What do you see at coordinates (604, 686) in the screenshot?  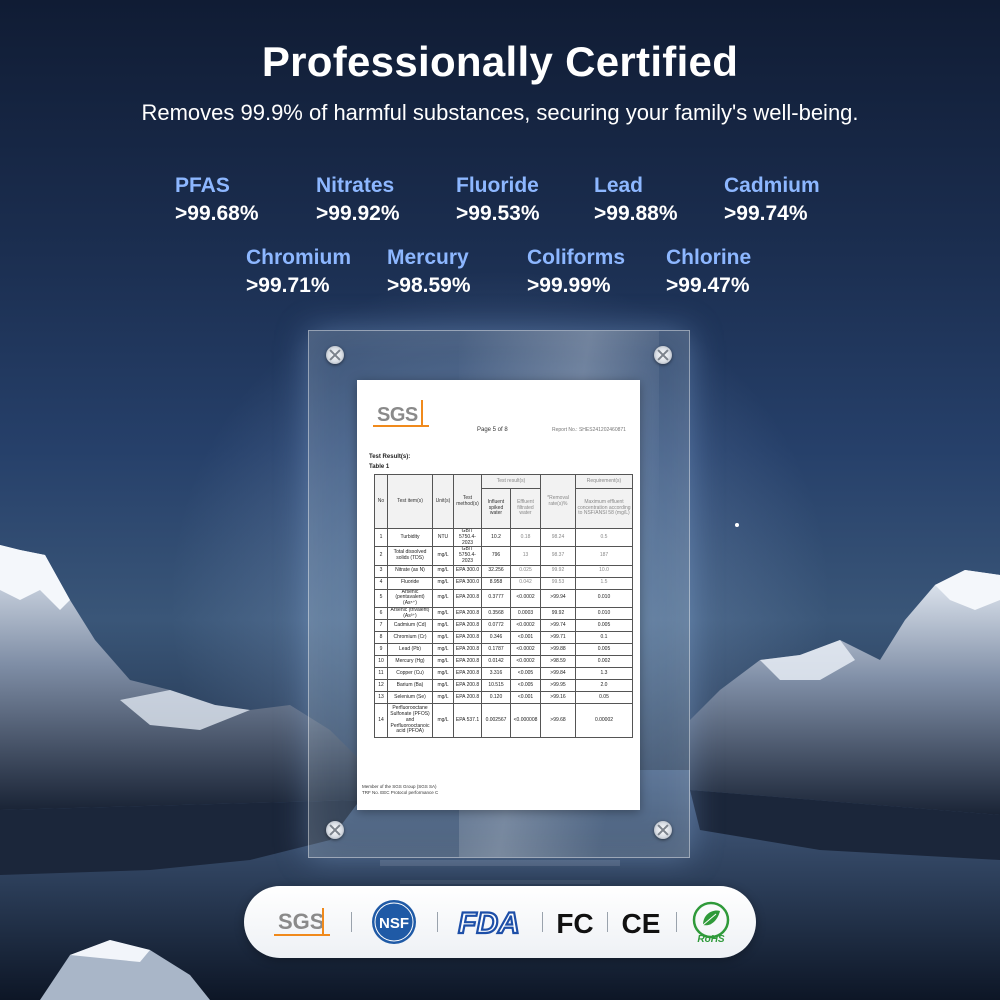 I see `table-cell-max: 2.0` at bounding box center [604, 686].